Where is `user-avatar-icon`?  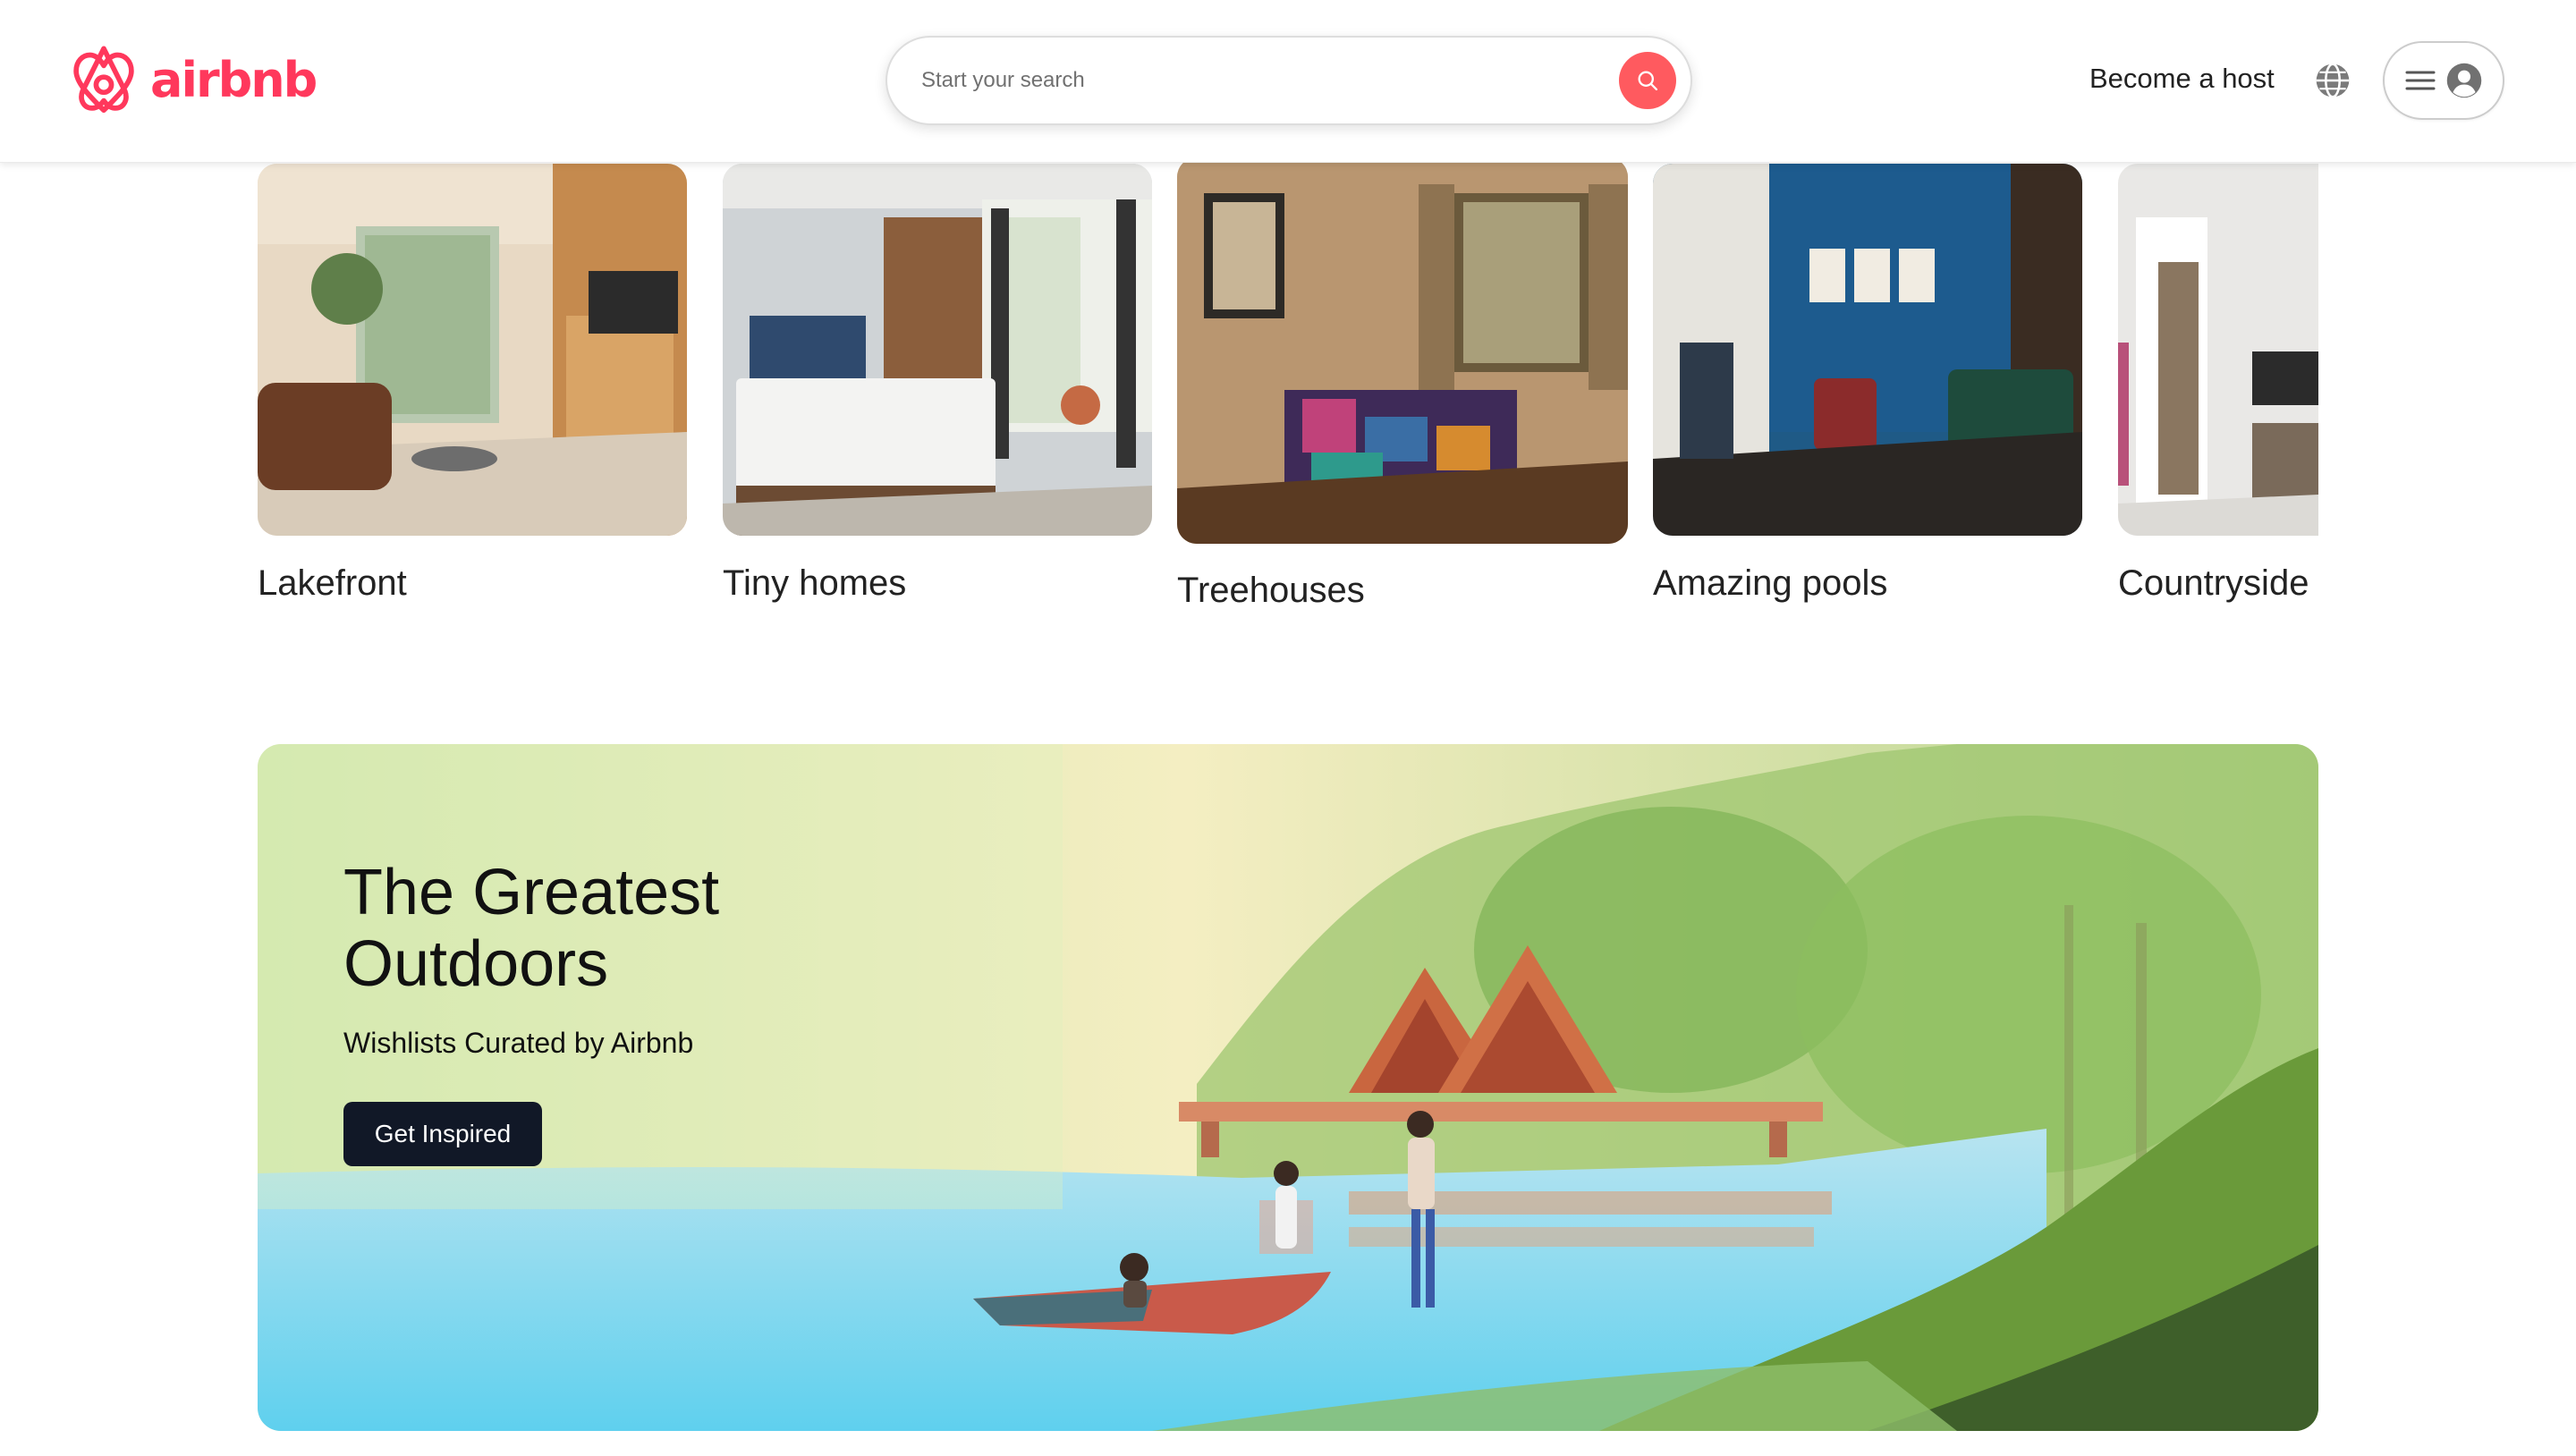
user-avatar-icon is located at coordinates (2464, 80).